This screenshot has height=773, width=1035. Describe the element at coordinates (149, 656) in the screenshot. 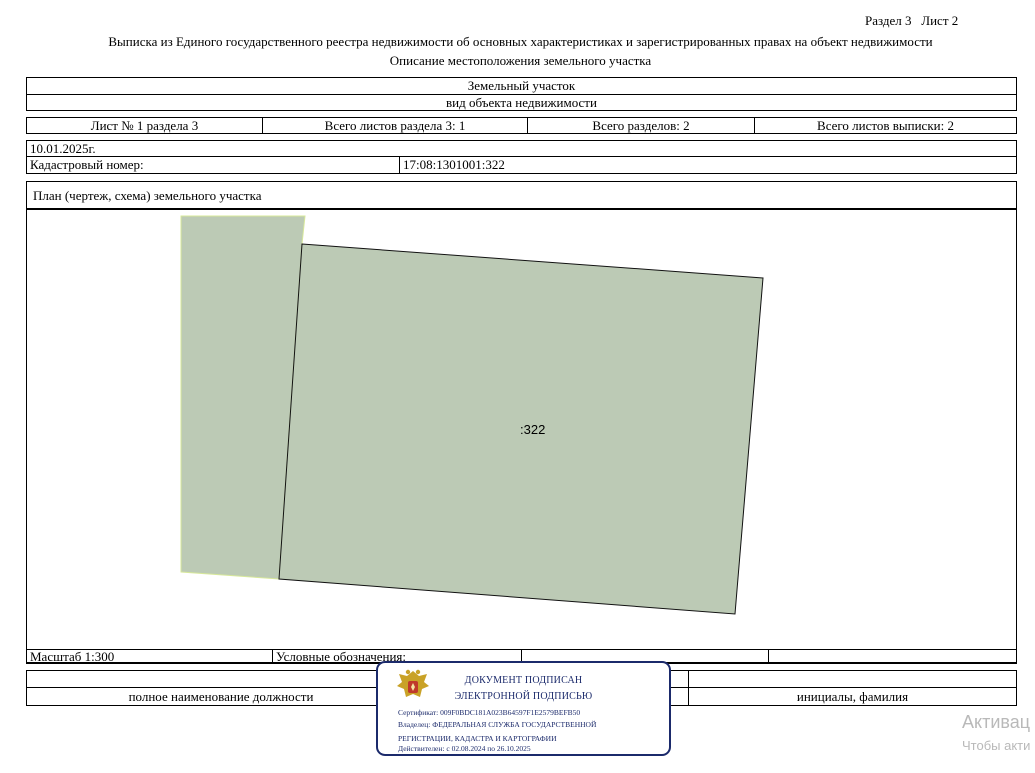

I see `scale-label: Масштаб 1:300` at that location.